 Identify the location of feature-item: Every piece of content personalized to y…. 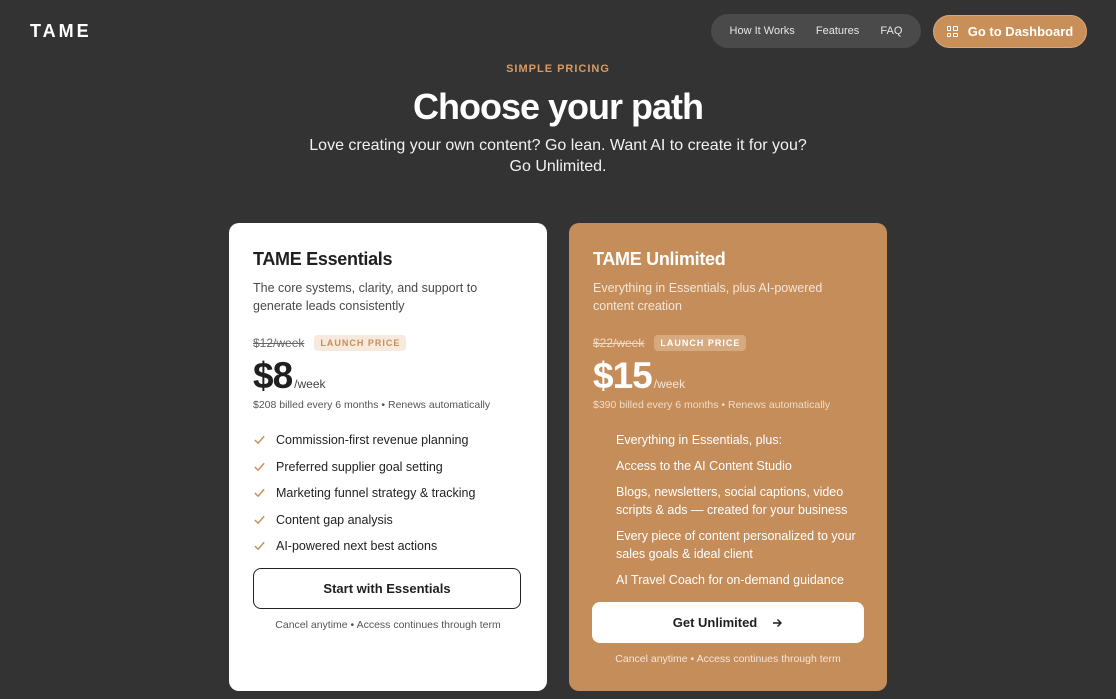
(728, 545).